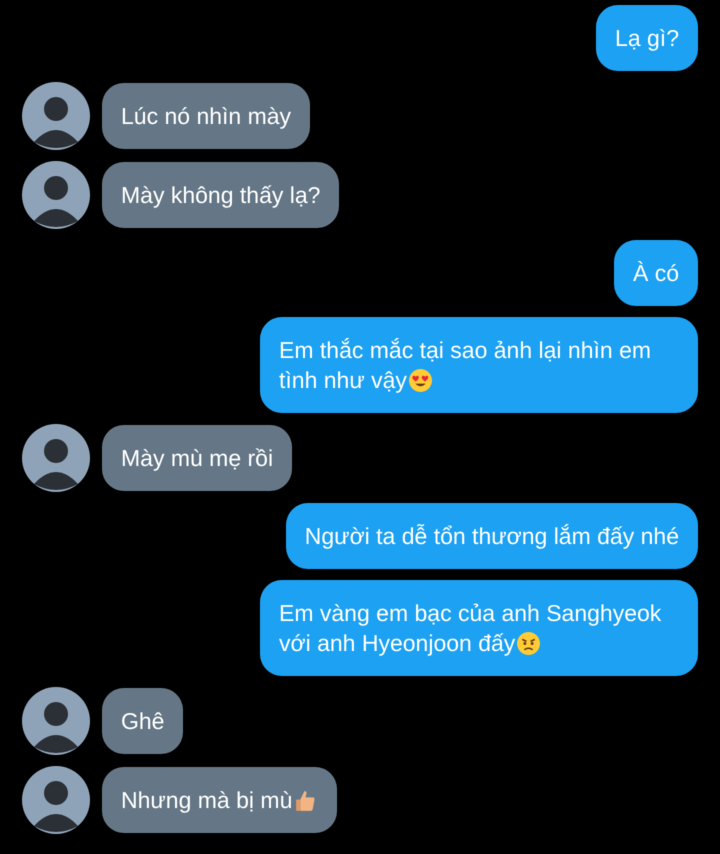  Describe the element at coordinates (221, 195) in the screenshot. I see `message-bubble: Mày không thấy lạ?` at that location.